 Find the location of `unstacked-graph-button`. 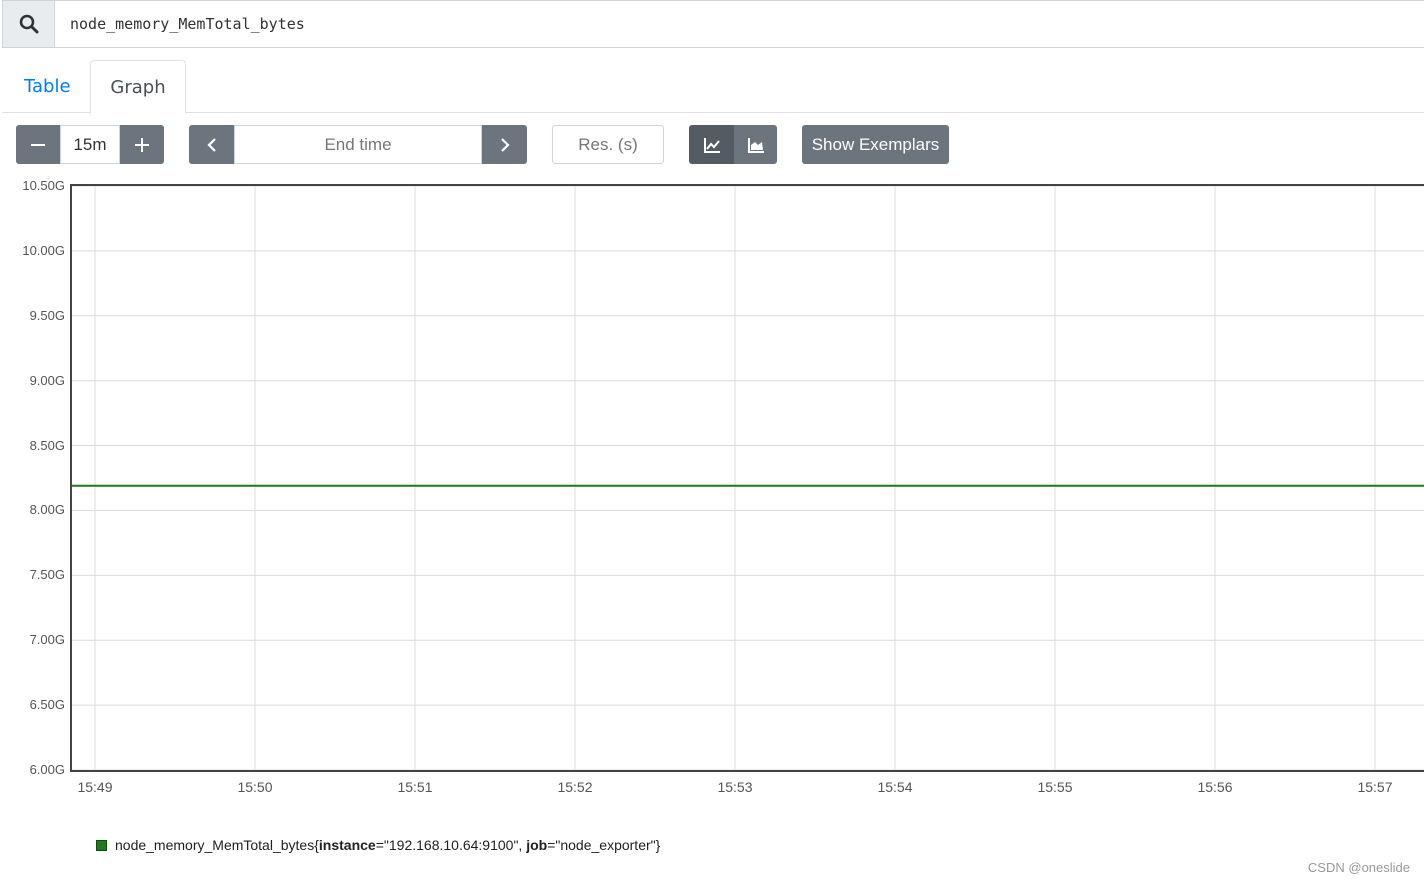

unstacked-graph-button is located at coordinates (711, 144).